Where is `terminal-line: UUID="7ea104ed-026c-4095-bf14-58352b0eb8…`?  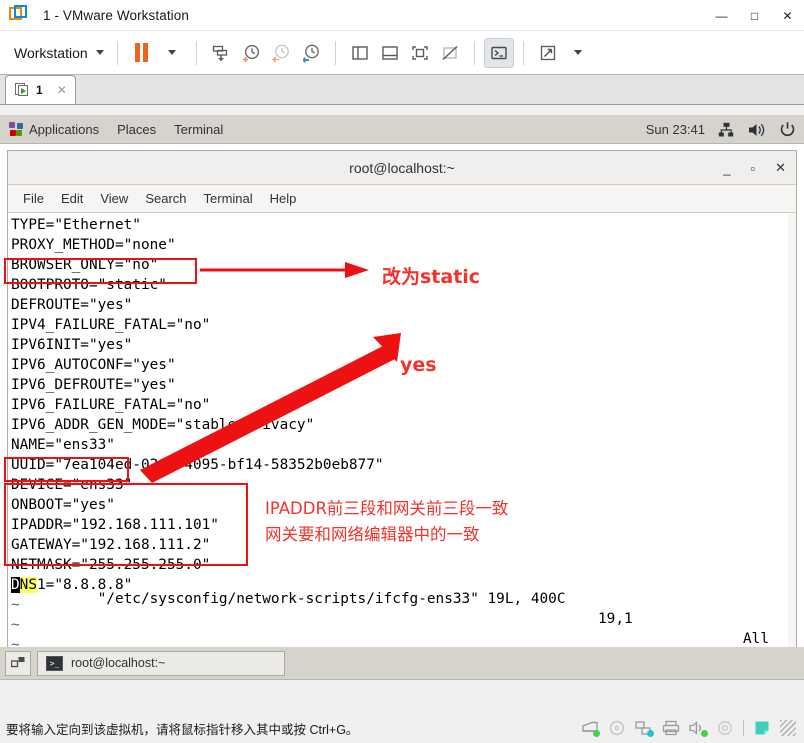 terminal-line: UUID="7ea104ed-026c-4095-bf14-58352b0eb8… is located at coordinates (197, 465).